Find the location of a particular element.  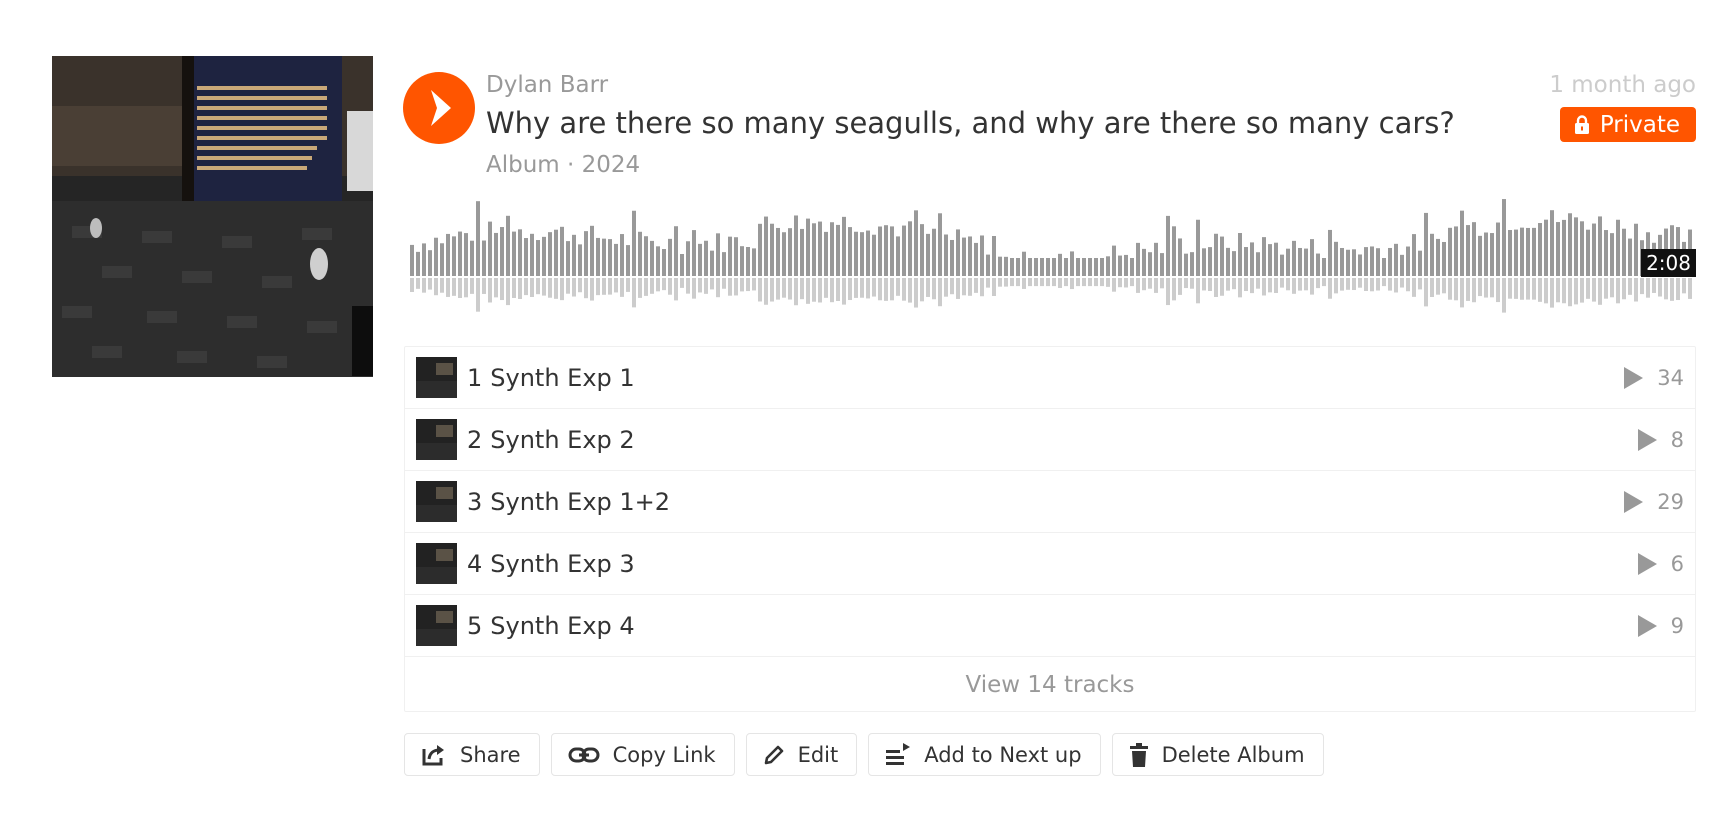

track-title: Synth Exp 2 is located at coordinates (562, 440).